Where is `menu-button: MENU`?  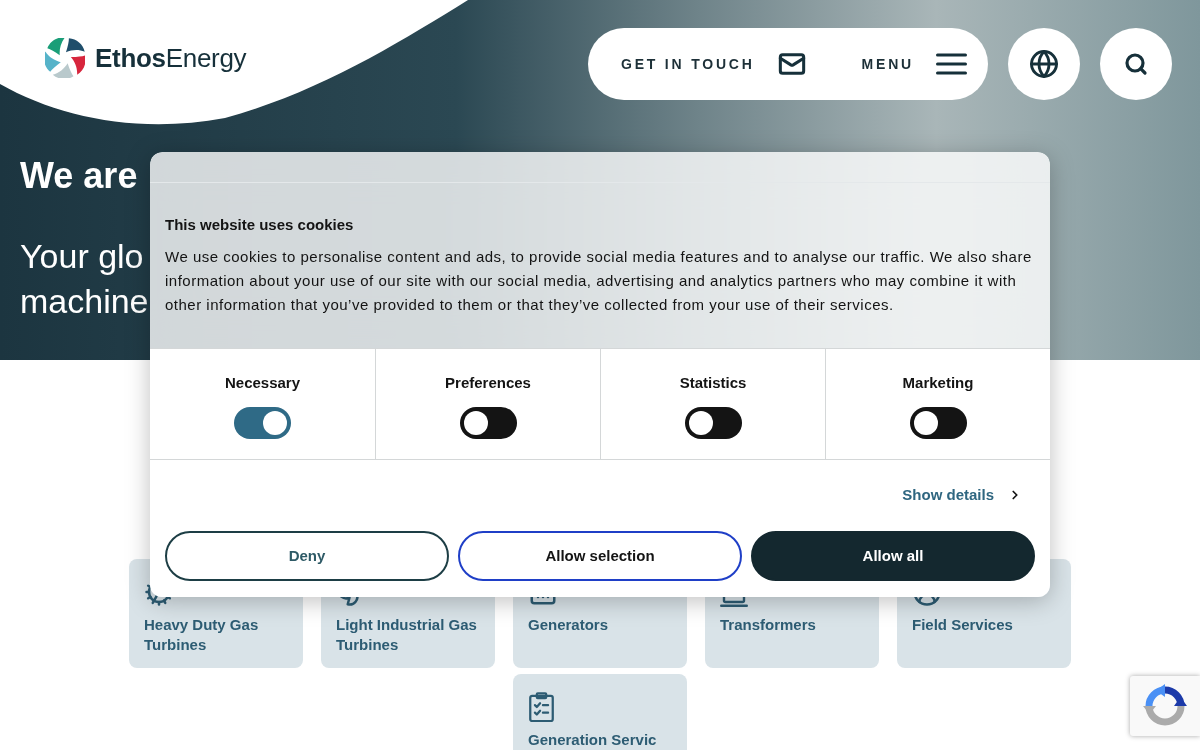 menu-button: MENU is located at coordinates (914, 64).